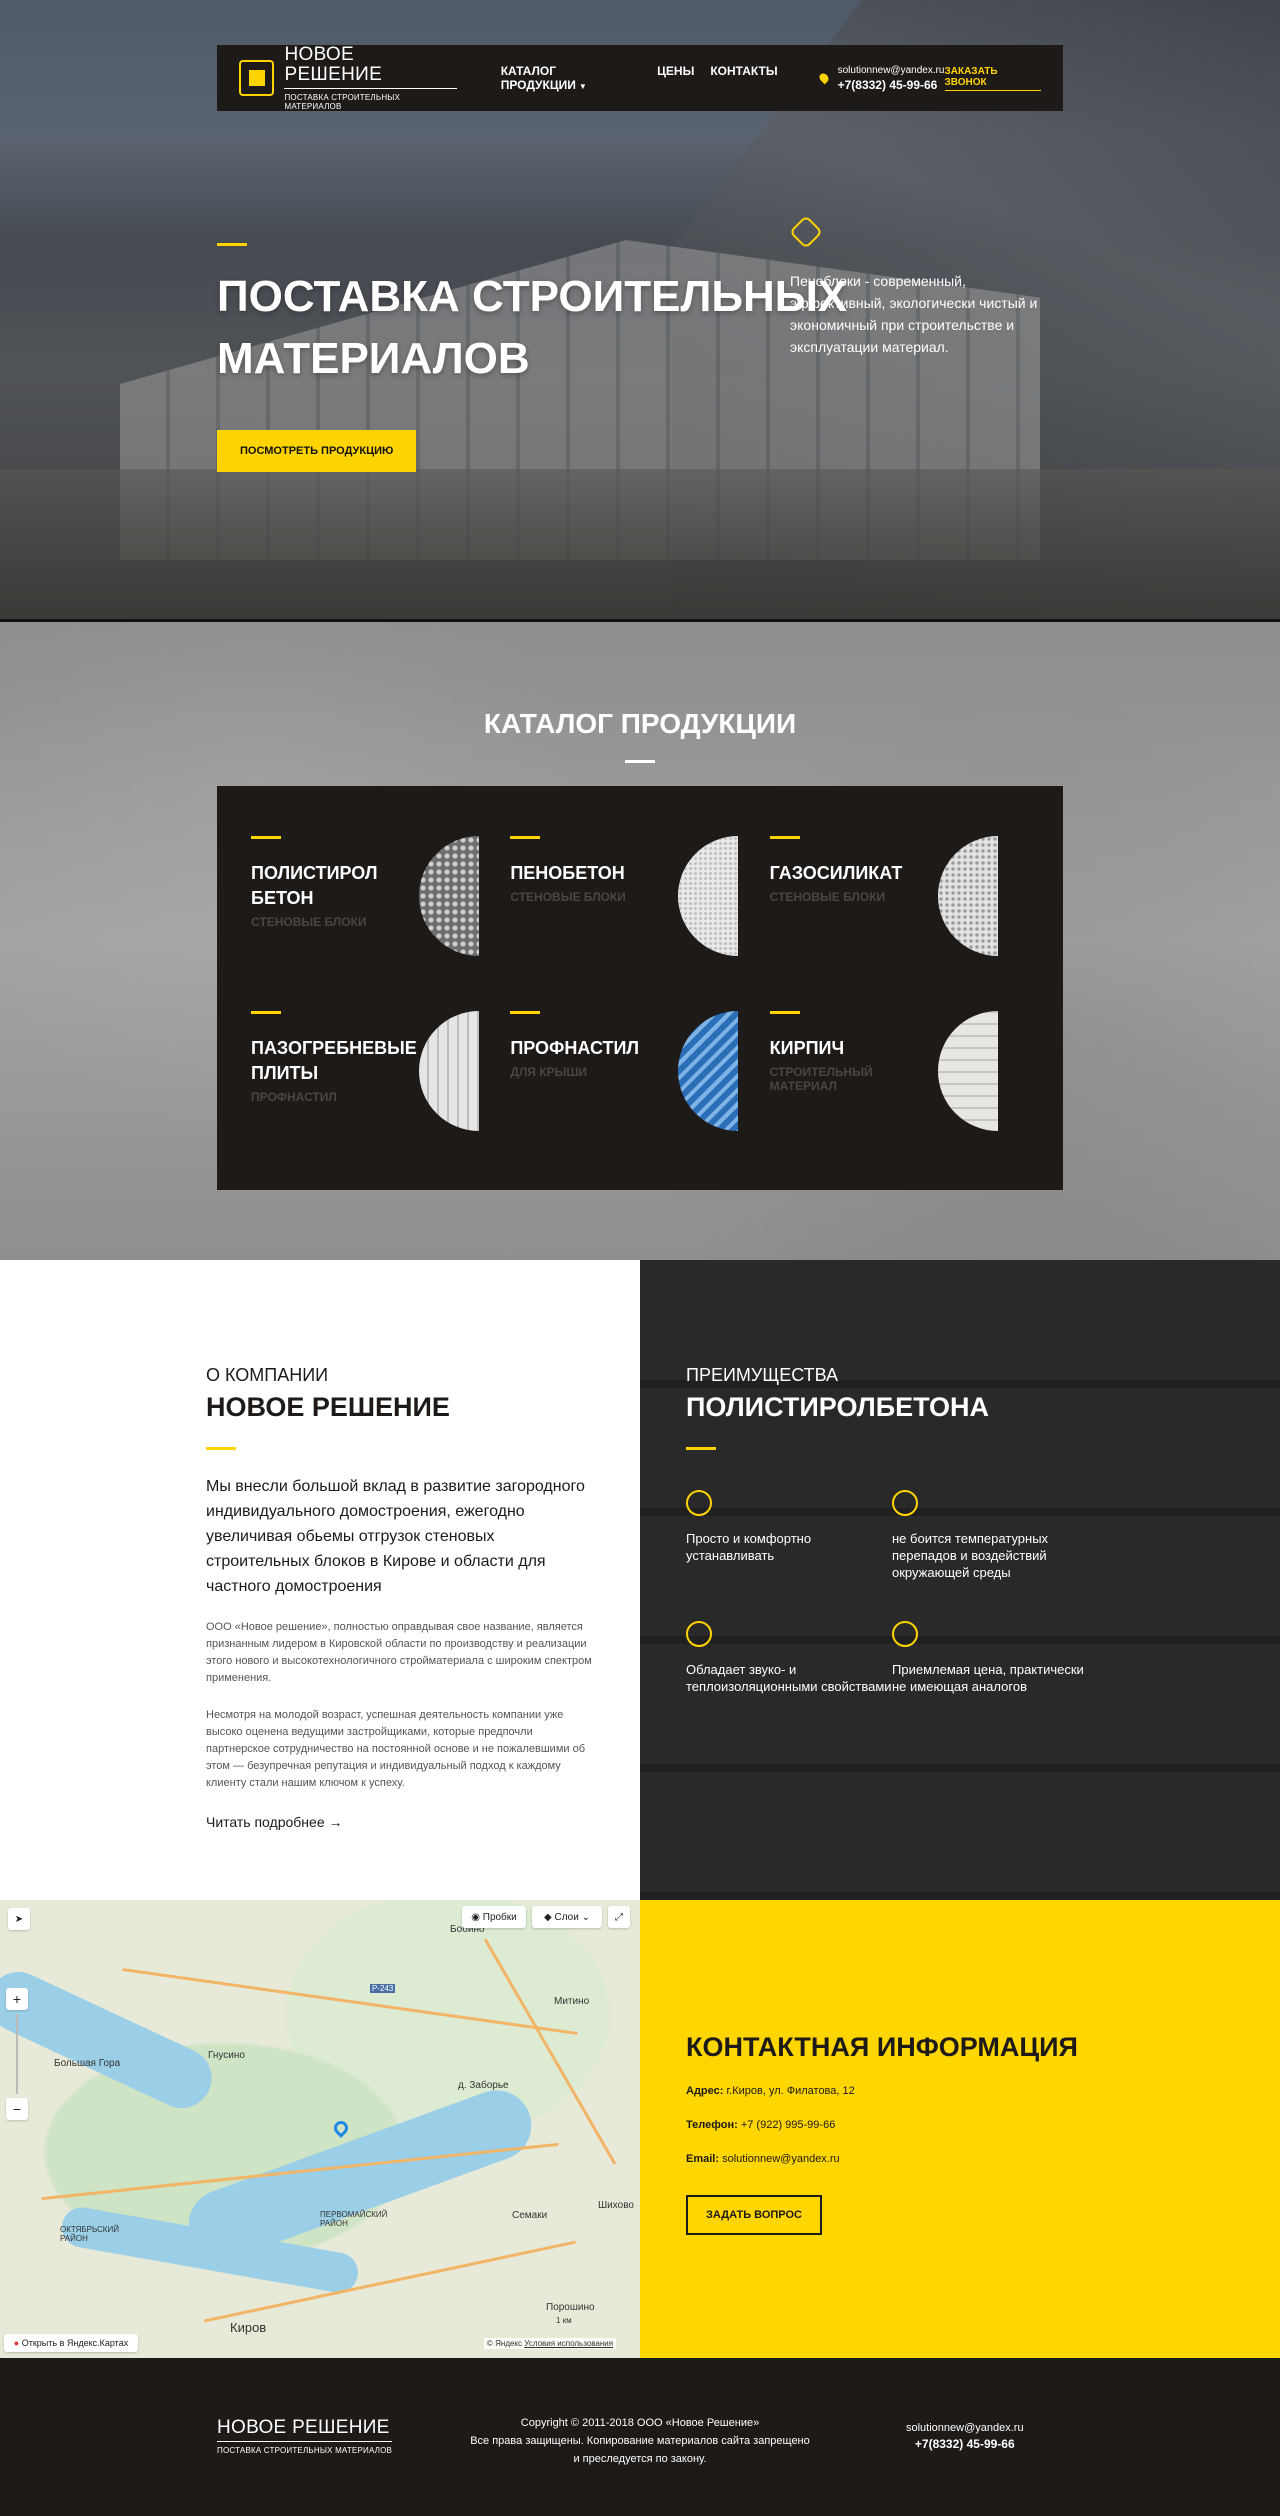  Describe the element at coordinates (449, 1071) in the screenshot. I see `tongue-groove-slab-image` at that location.